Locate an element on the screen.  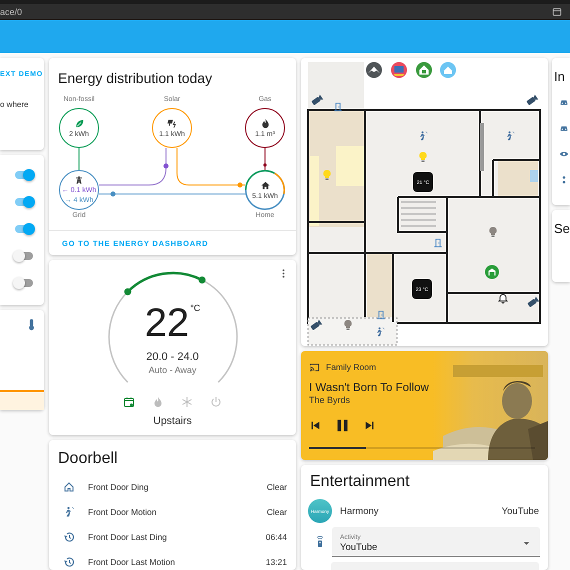
description-text: o where is located at coordinates (14, 105).